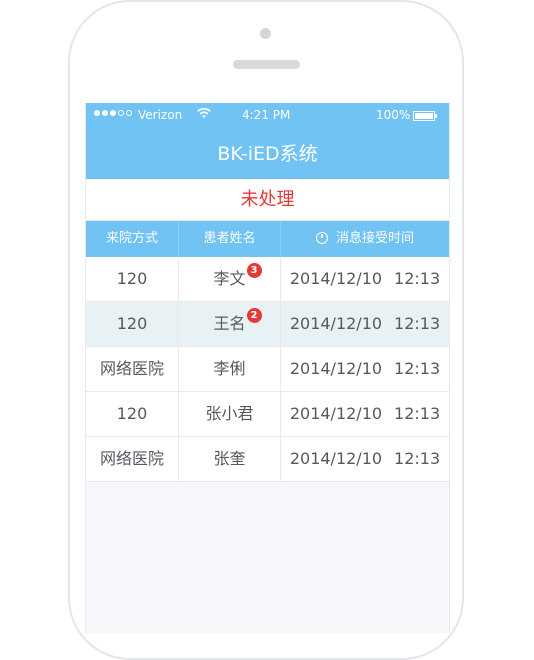  I want to click on table-row: 120 王名 2 2014/12/10 12:13, so click(267, 324).